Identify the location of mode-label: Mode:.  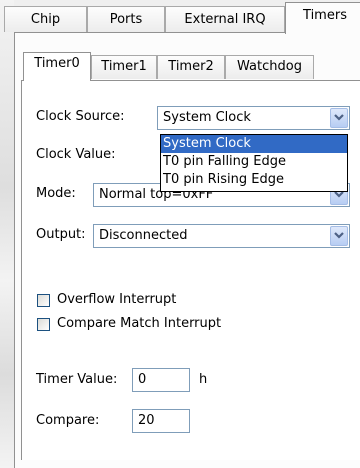
(56, 193).